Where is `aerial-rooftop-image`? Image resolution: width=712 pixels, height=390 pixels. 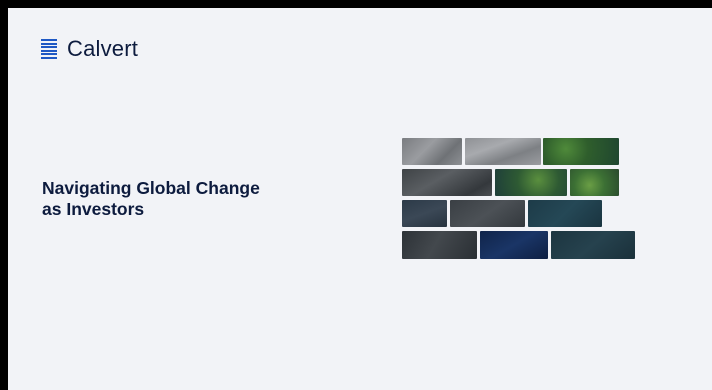
aerial-rooftop-image is located at coordinates (487, 213).